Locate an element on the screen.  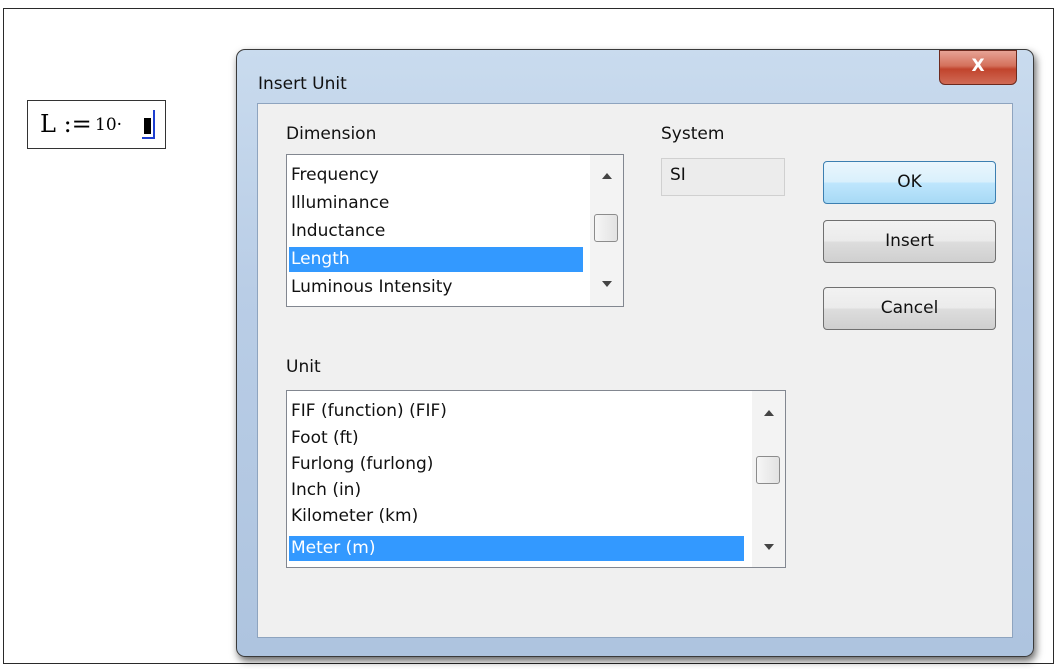
list-item: Inductance is located at coordinates (338, 231).